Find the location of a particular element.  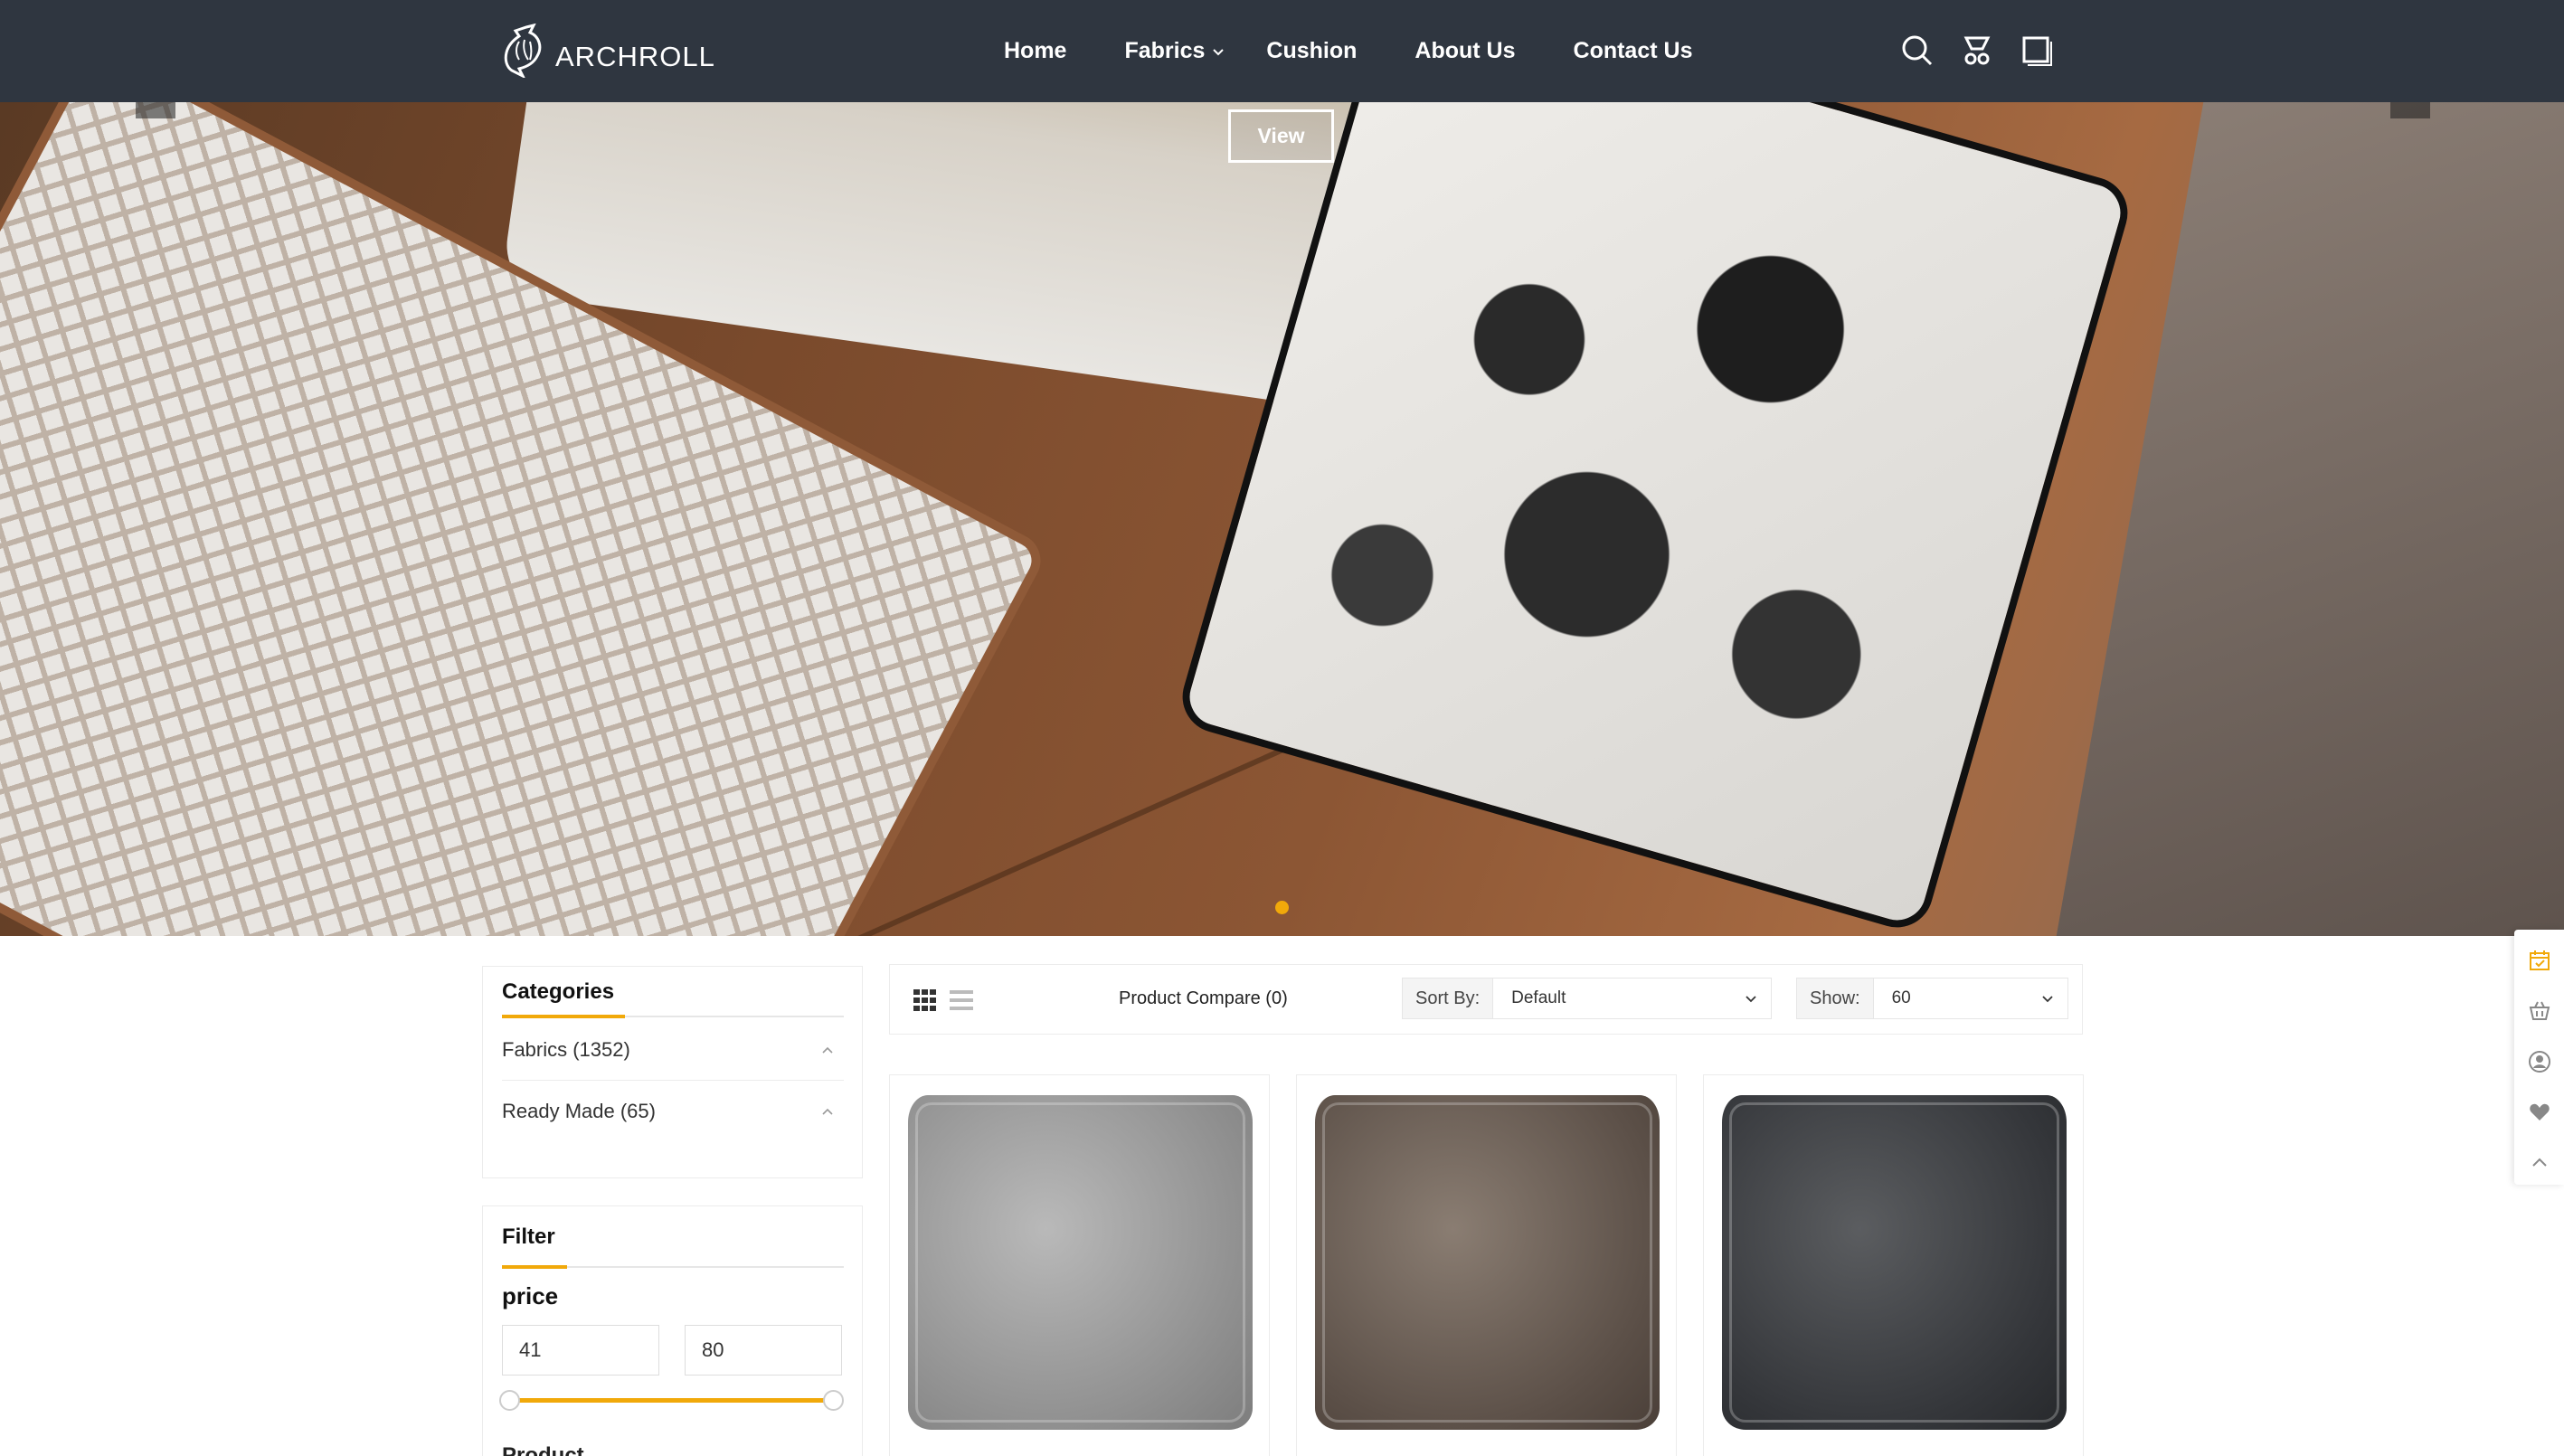

grid-view-icon is located at coordinates (925, 1000).